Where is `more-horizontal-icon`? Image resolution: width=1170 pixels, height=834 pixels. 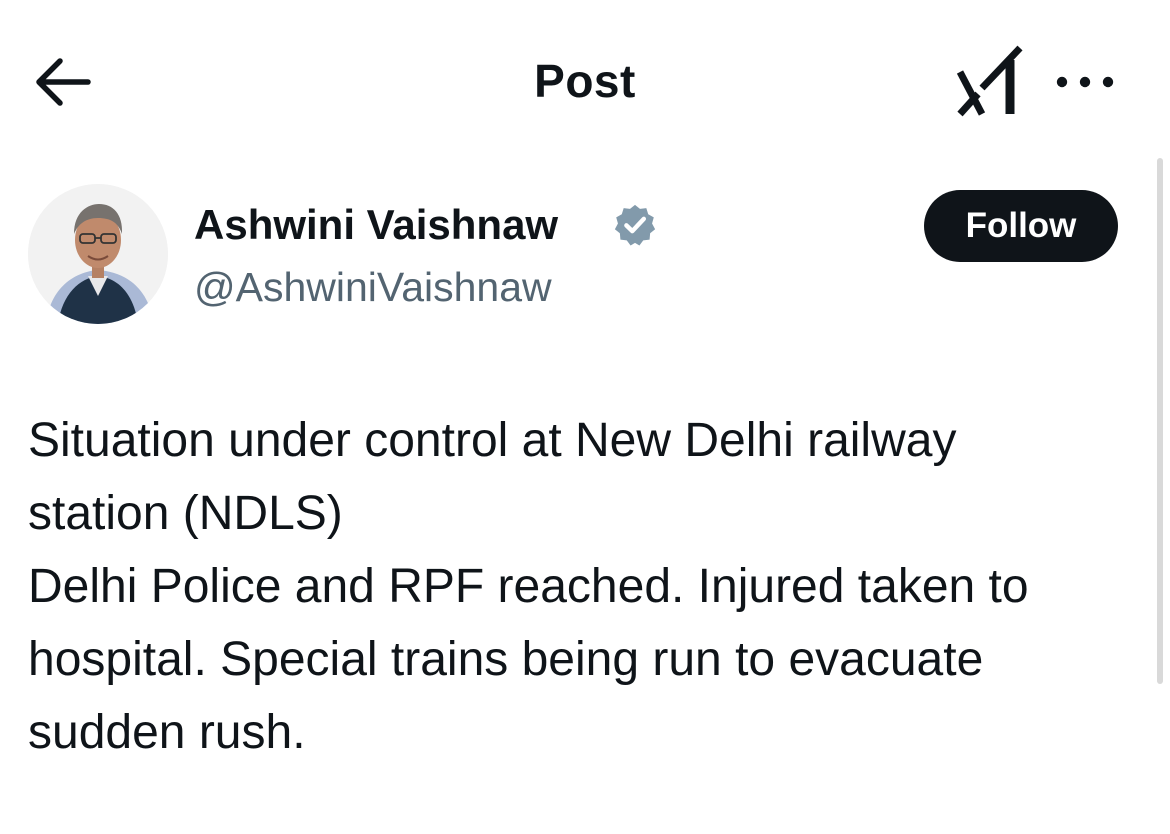
more-horizontal-icon is located at coordinates (1085, 82).